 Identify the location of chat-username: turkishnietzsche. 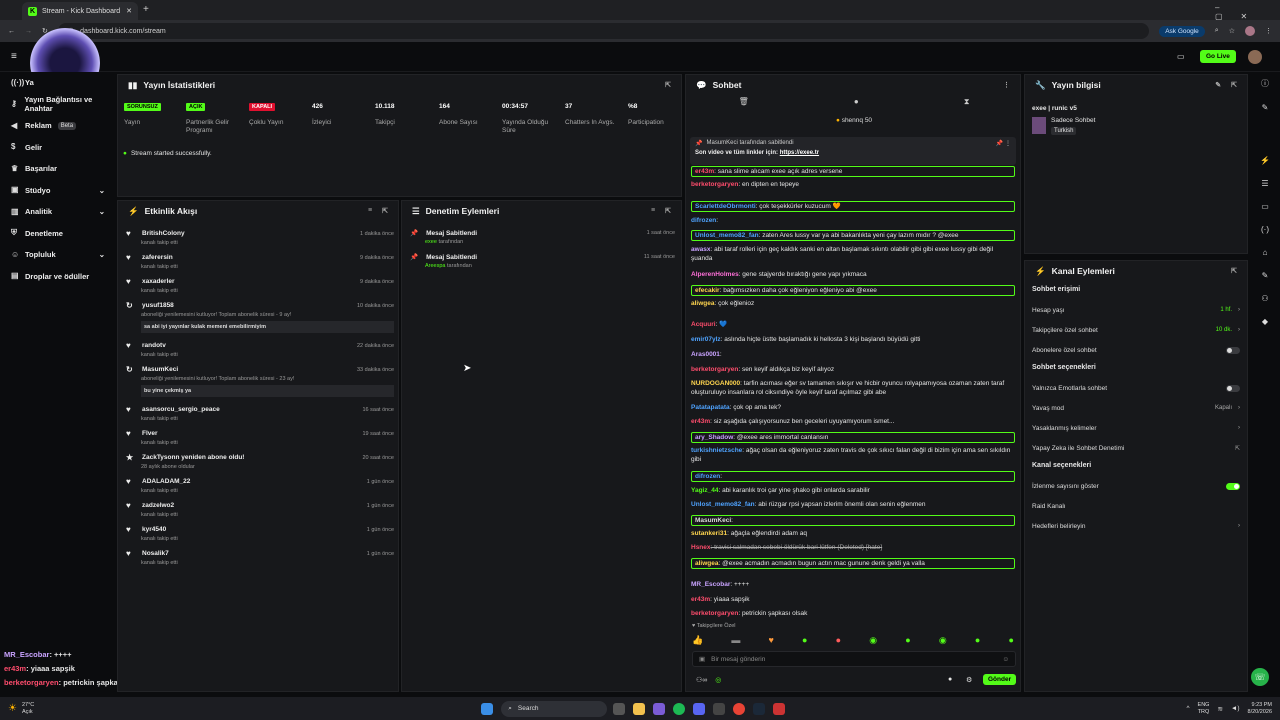
(716, 450).